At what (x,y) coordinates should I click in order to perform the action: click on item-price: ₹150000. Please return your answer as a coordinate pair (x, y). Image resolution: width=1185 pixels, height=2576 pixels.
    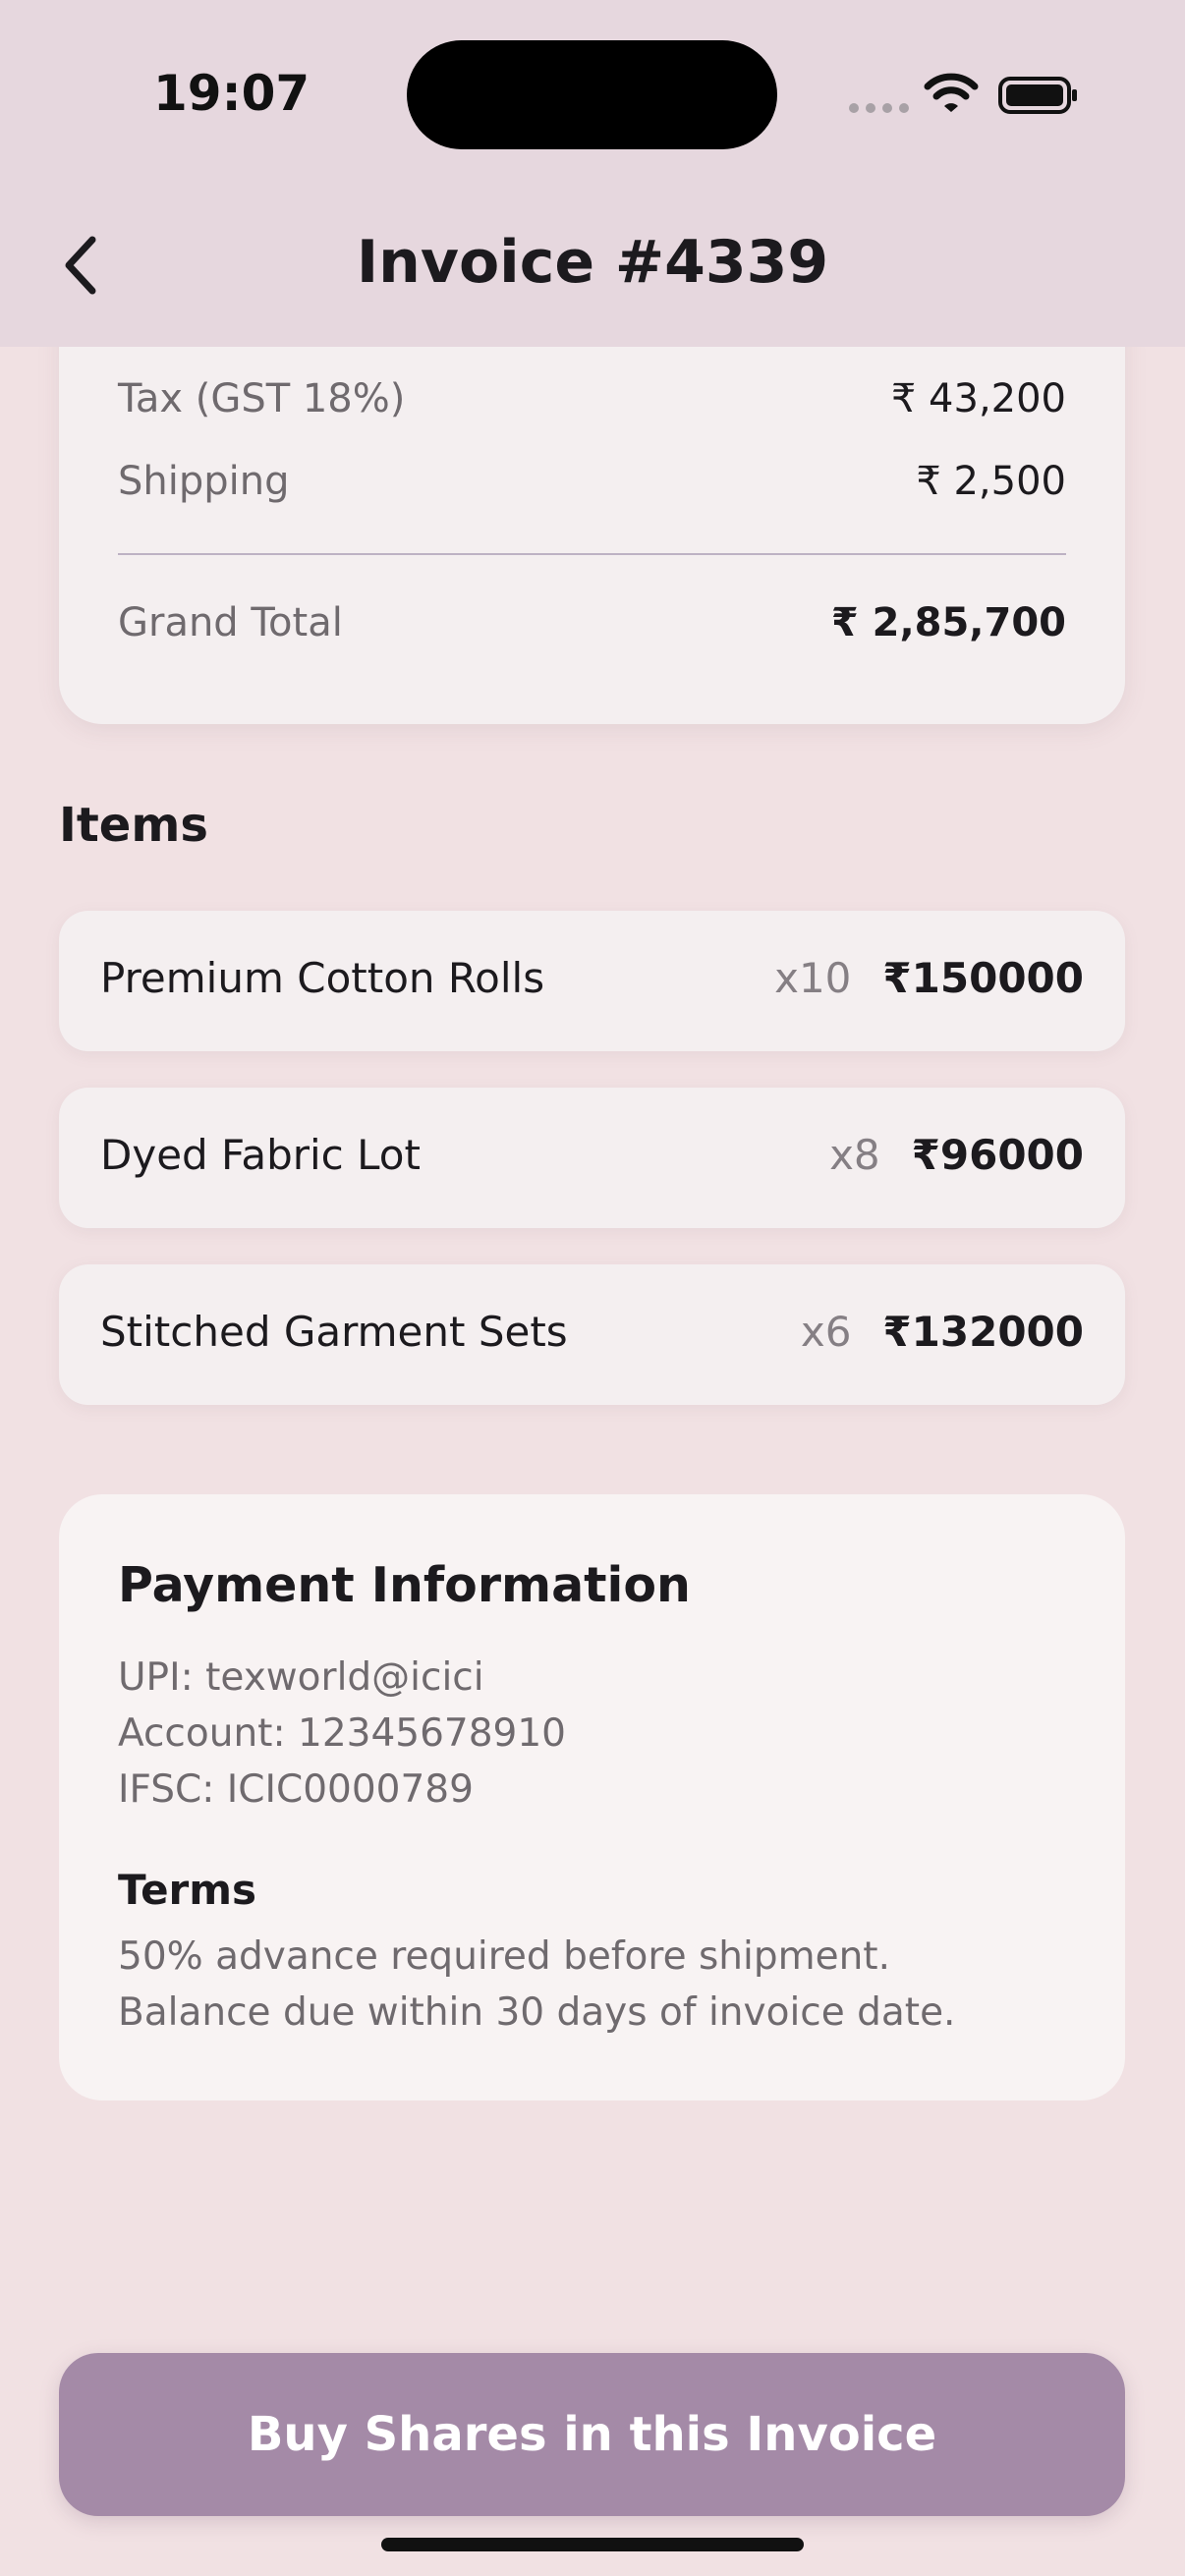
    Looking at the image, I should click on (983, 978).